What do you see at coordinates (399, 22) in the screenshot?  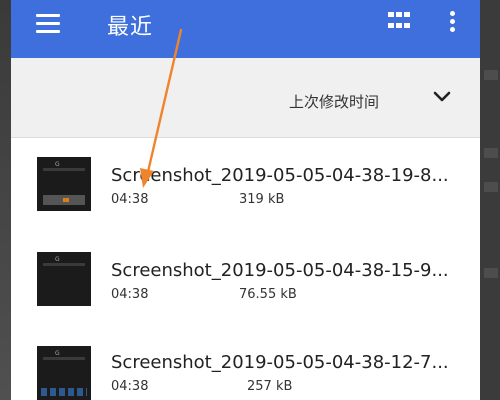 I see `grid-view-icon` at bounding box center [399, 22].